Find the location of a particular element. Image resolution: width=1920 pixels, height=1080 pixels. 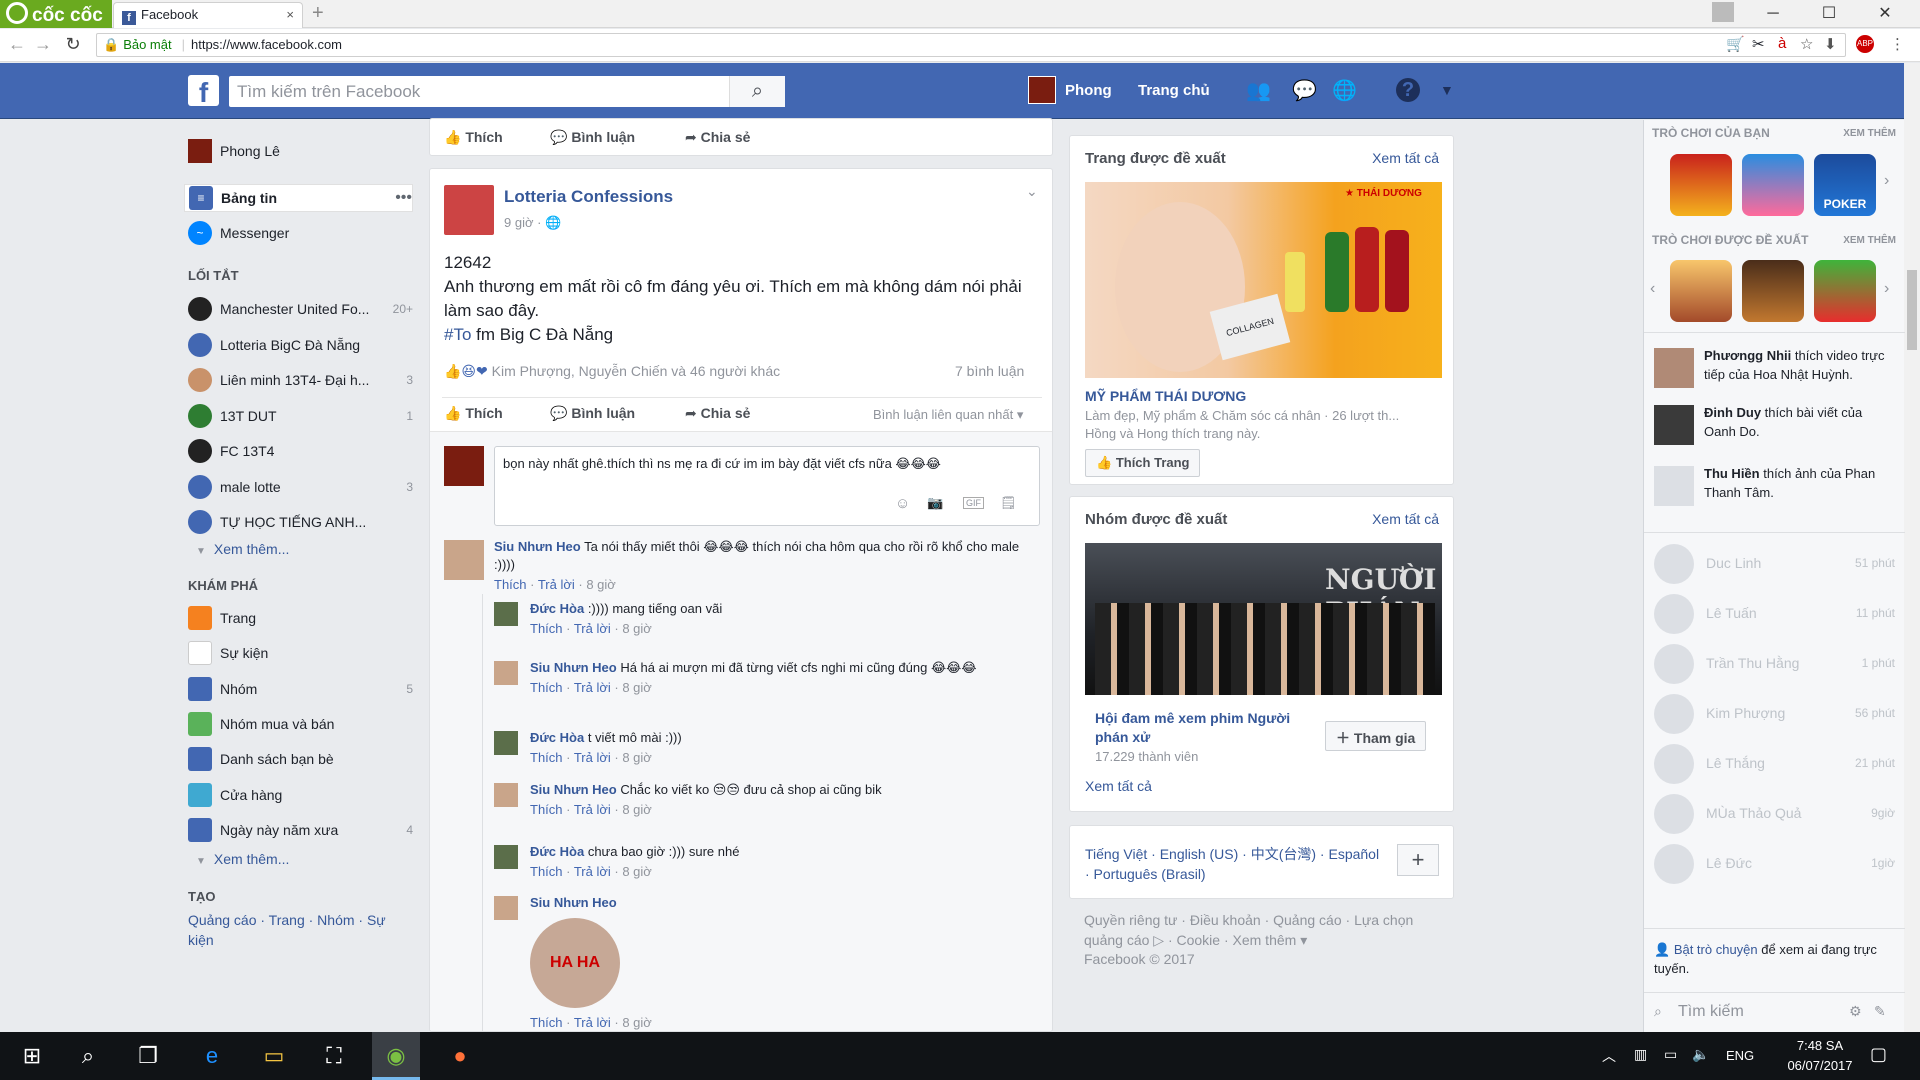

sidebar-item-explore: Sự kiện is located at coordinates (300, 653).